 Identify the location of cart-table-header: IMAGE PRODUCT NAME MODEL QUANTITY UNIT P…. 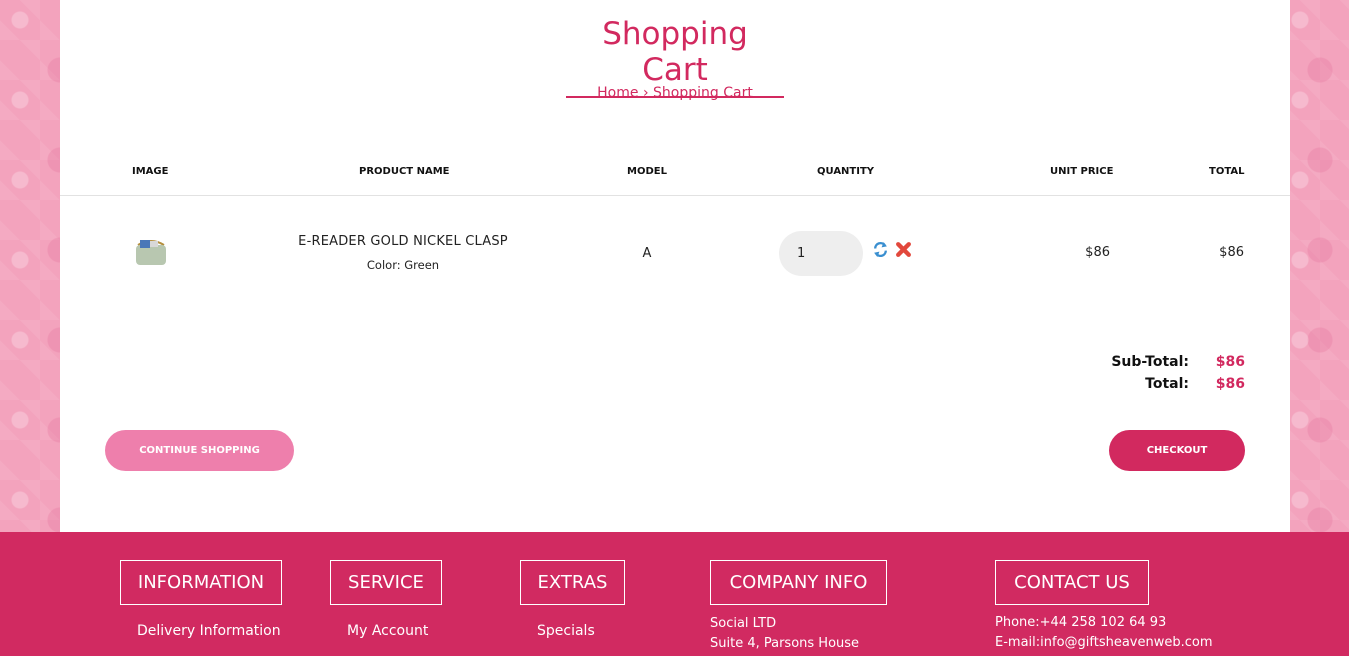
(675, 180).